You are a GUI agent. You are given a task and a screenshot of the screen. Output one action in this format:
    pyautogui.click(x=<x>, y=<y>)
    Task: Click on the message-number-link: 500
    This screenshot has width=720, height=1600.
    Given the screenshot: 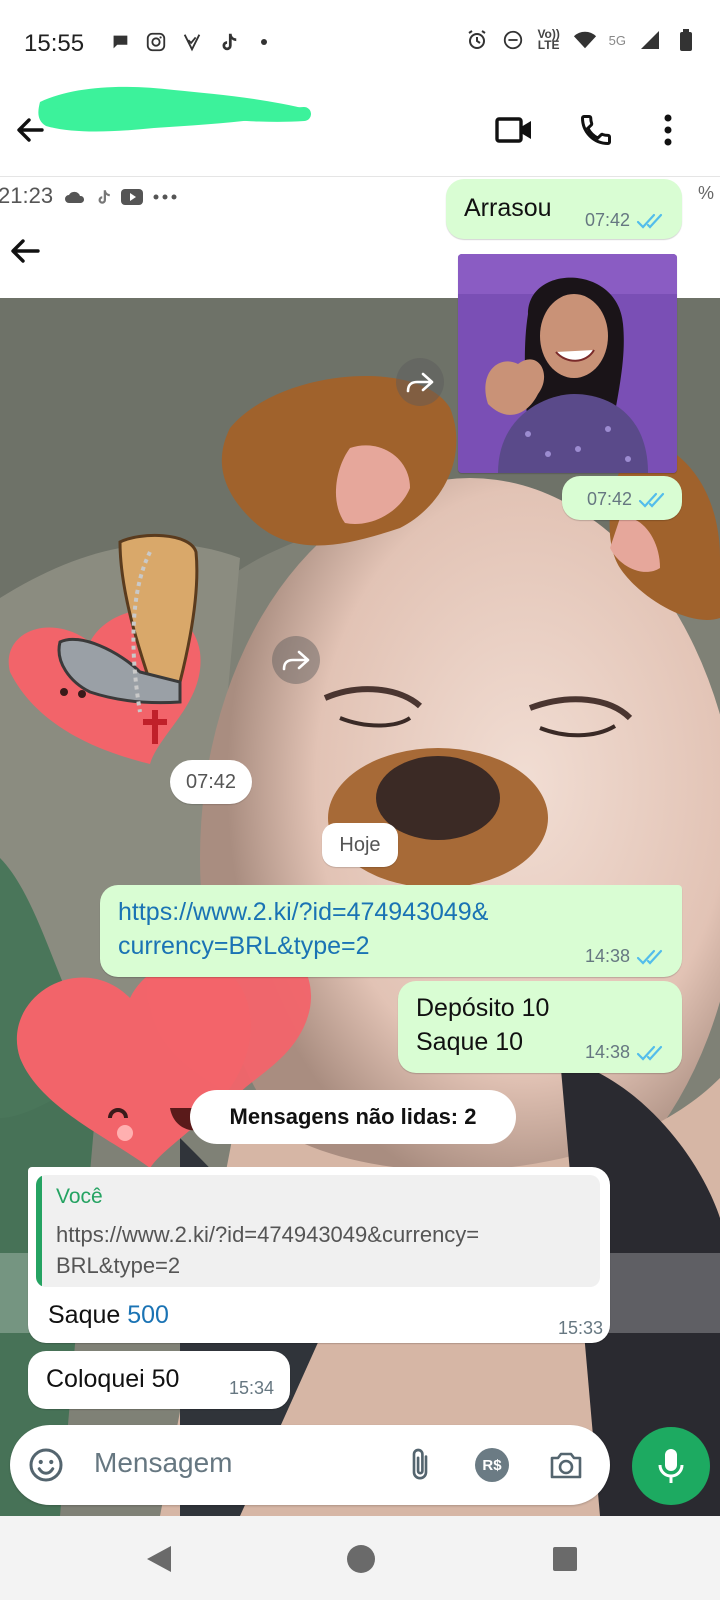 What is the action you would take?
    pyautogui.click(x=148, y=1315)
    